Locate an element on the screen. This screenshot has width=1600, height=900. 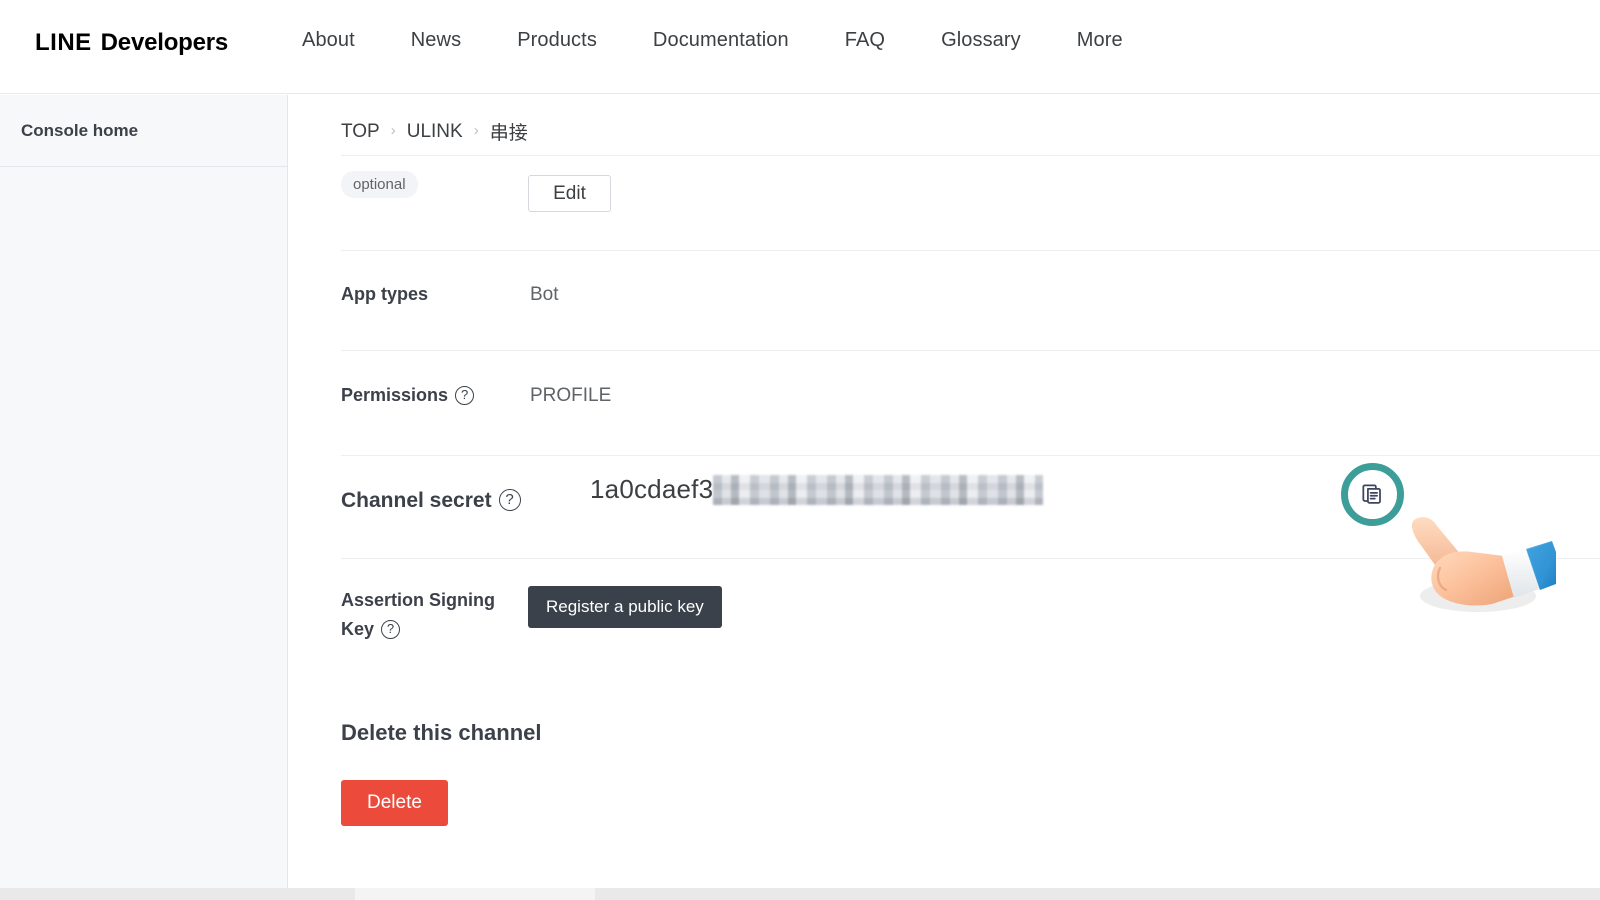
brand-logo: LINE Developers is located at coordinates (131, 43).